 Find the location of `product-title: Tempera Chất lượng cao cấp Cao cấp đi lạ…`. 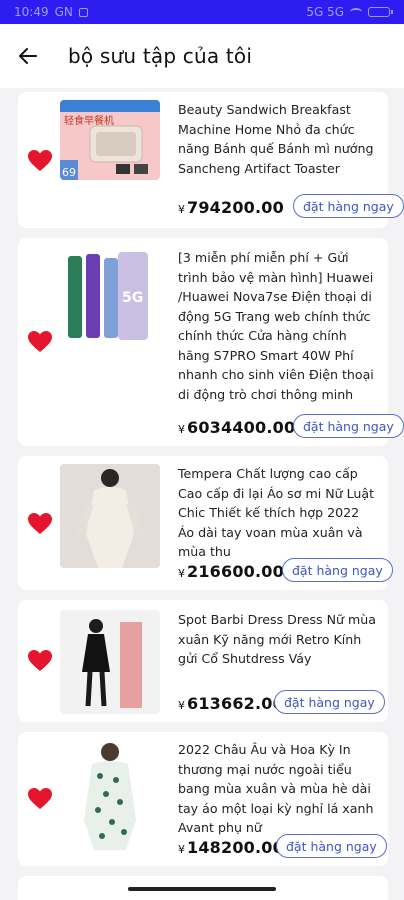

product-title: Tempera Chất lượng cao cấp Cao cấp đi lạ… is located at coordinates (278, 513).